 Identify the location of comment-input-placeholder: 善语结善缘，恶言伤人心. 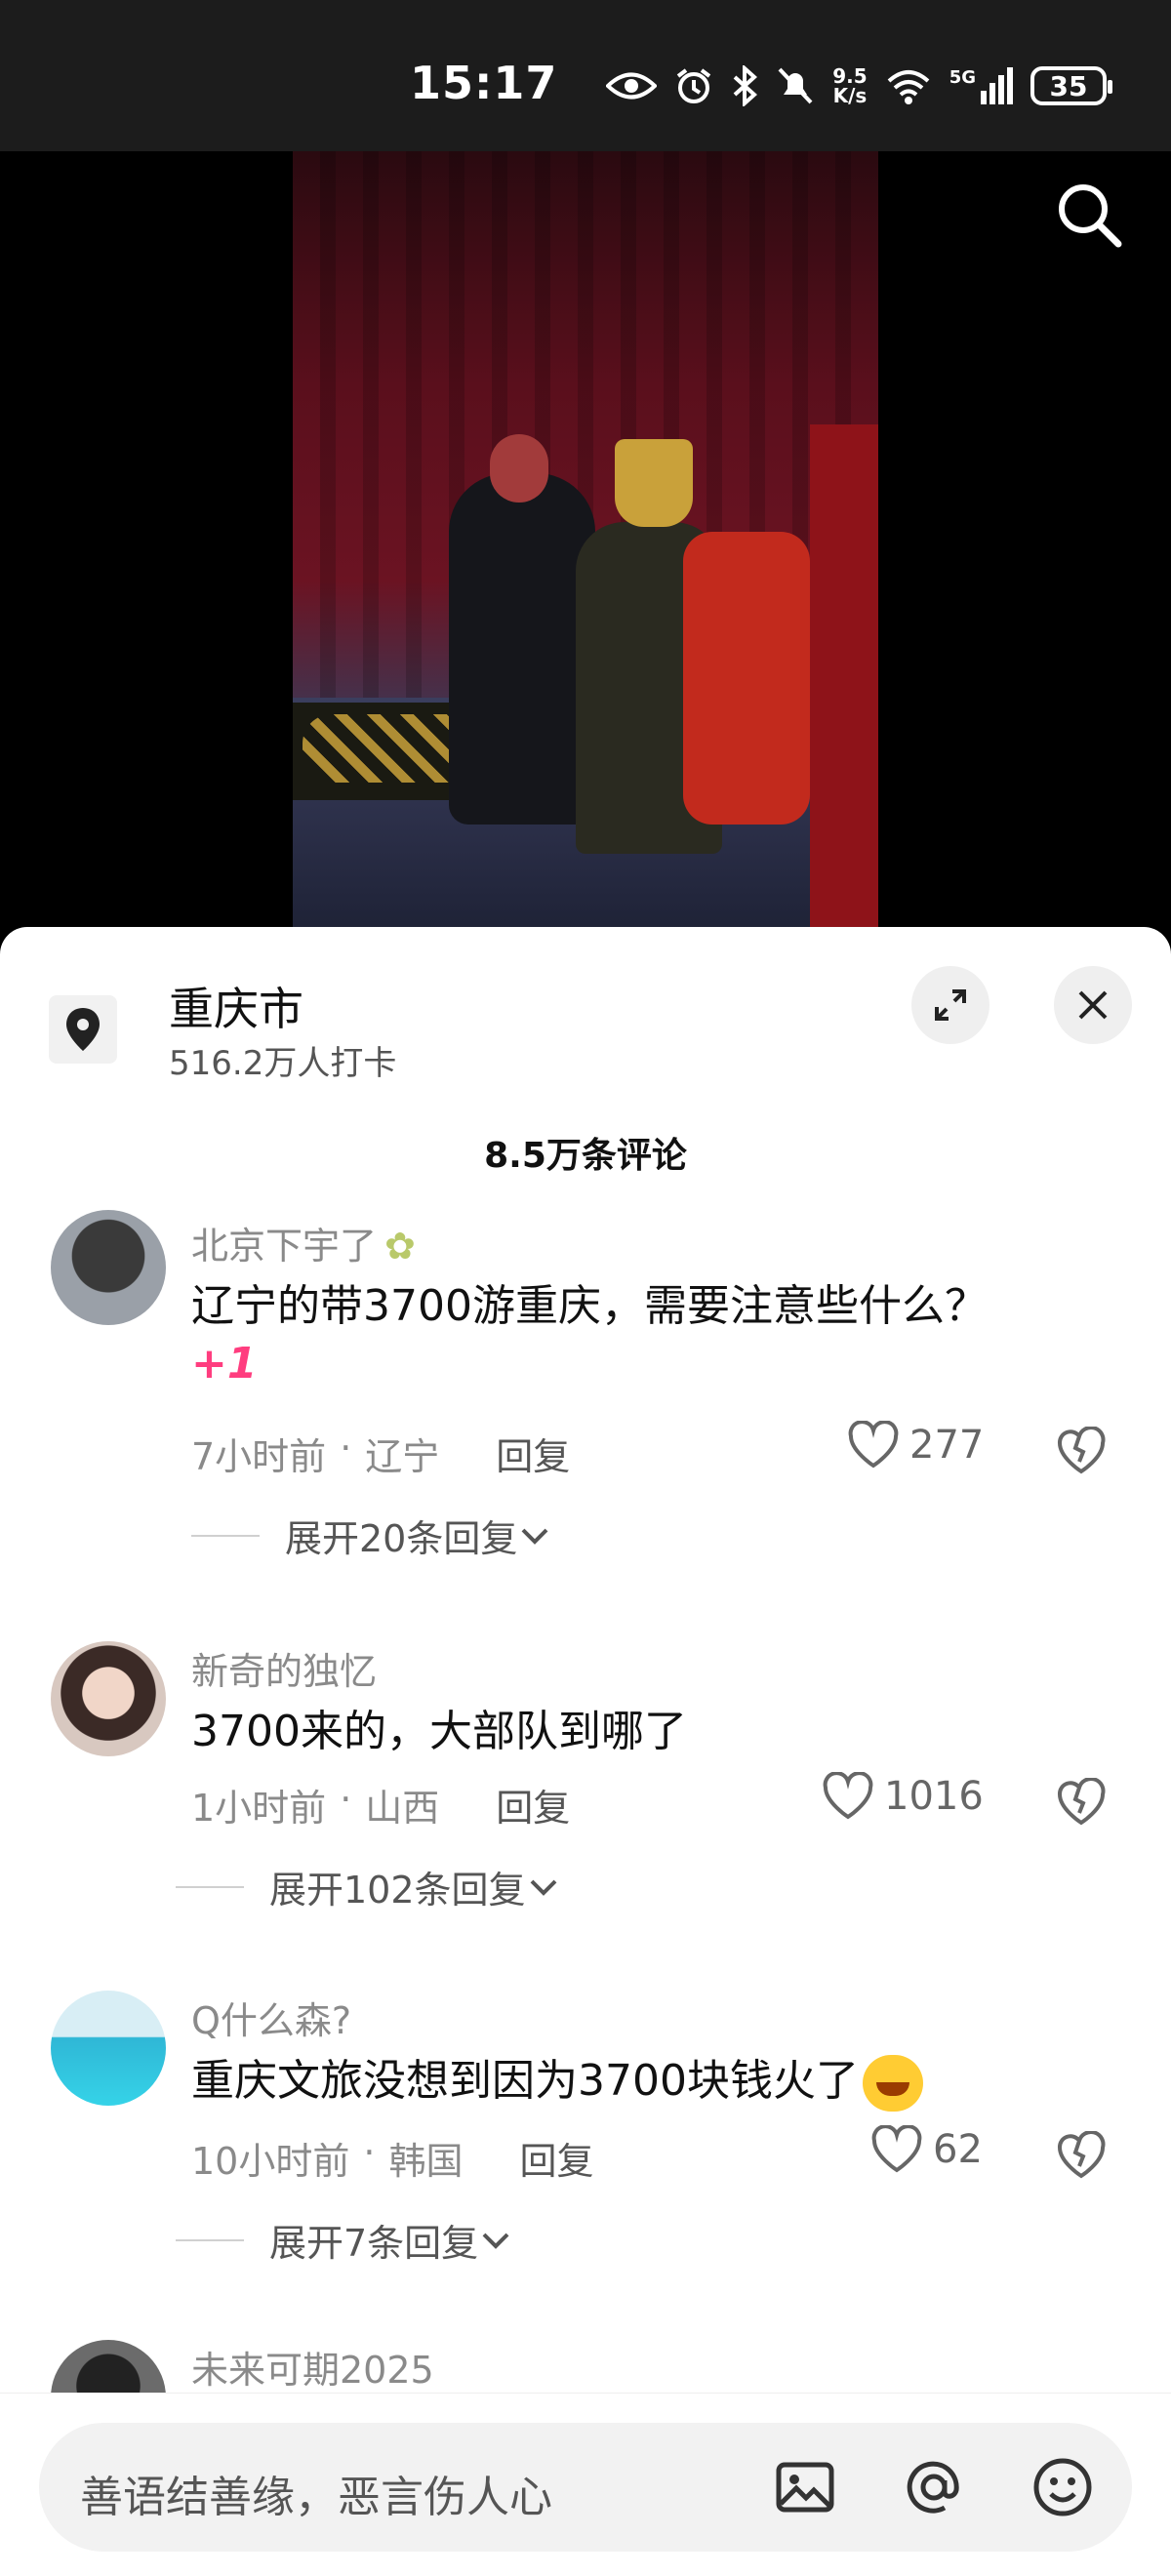
(316, 2497).